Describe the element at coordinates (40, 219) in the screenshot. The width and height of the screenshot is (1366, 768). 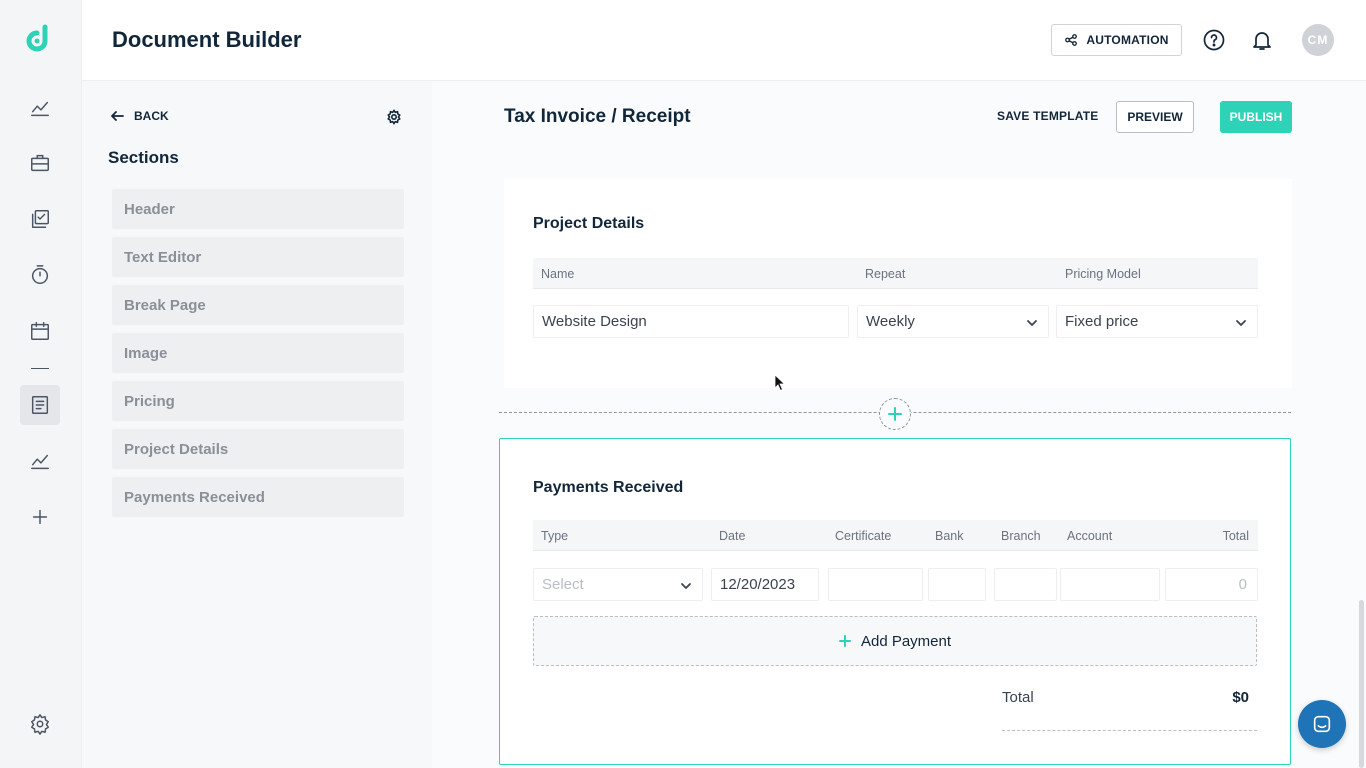
I see `tasks-icon` at that location.